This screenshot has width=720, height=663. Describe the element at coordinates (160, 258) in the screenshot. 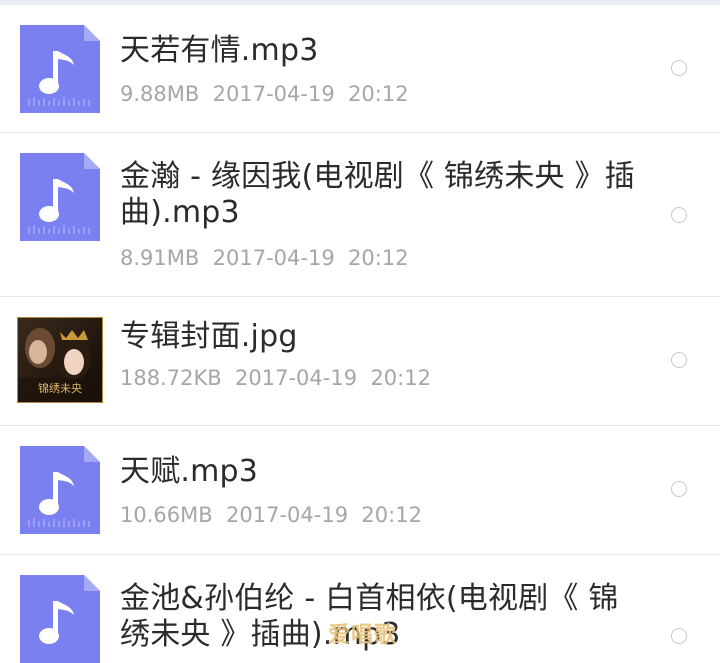

I see `file-size: 8.91MB` at that location.